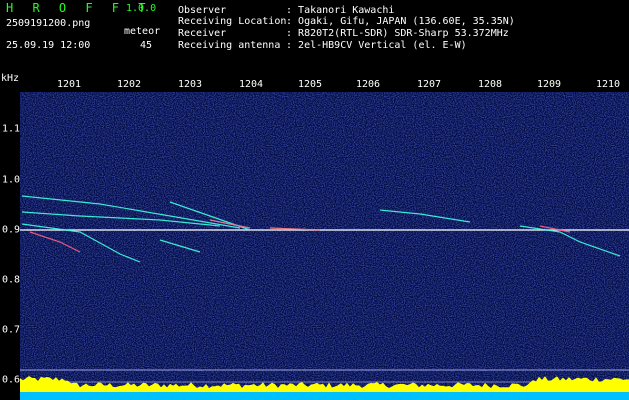 Image resolution: width=629 pixels, height=400 pixels. I want to click on minute-tick: 1201, so click(69, 84).